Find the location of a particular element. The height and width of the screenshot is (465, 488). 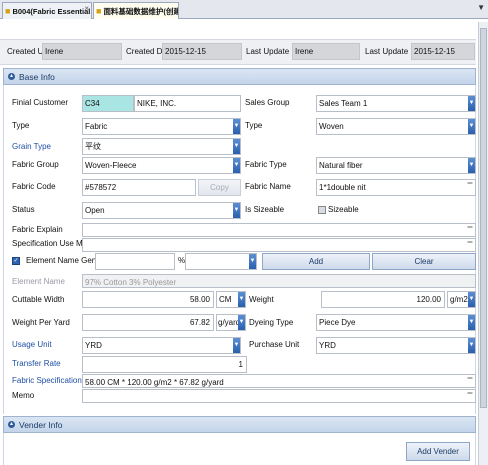

element-material-select: ▼ is located at coordinates (221, 261).